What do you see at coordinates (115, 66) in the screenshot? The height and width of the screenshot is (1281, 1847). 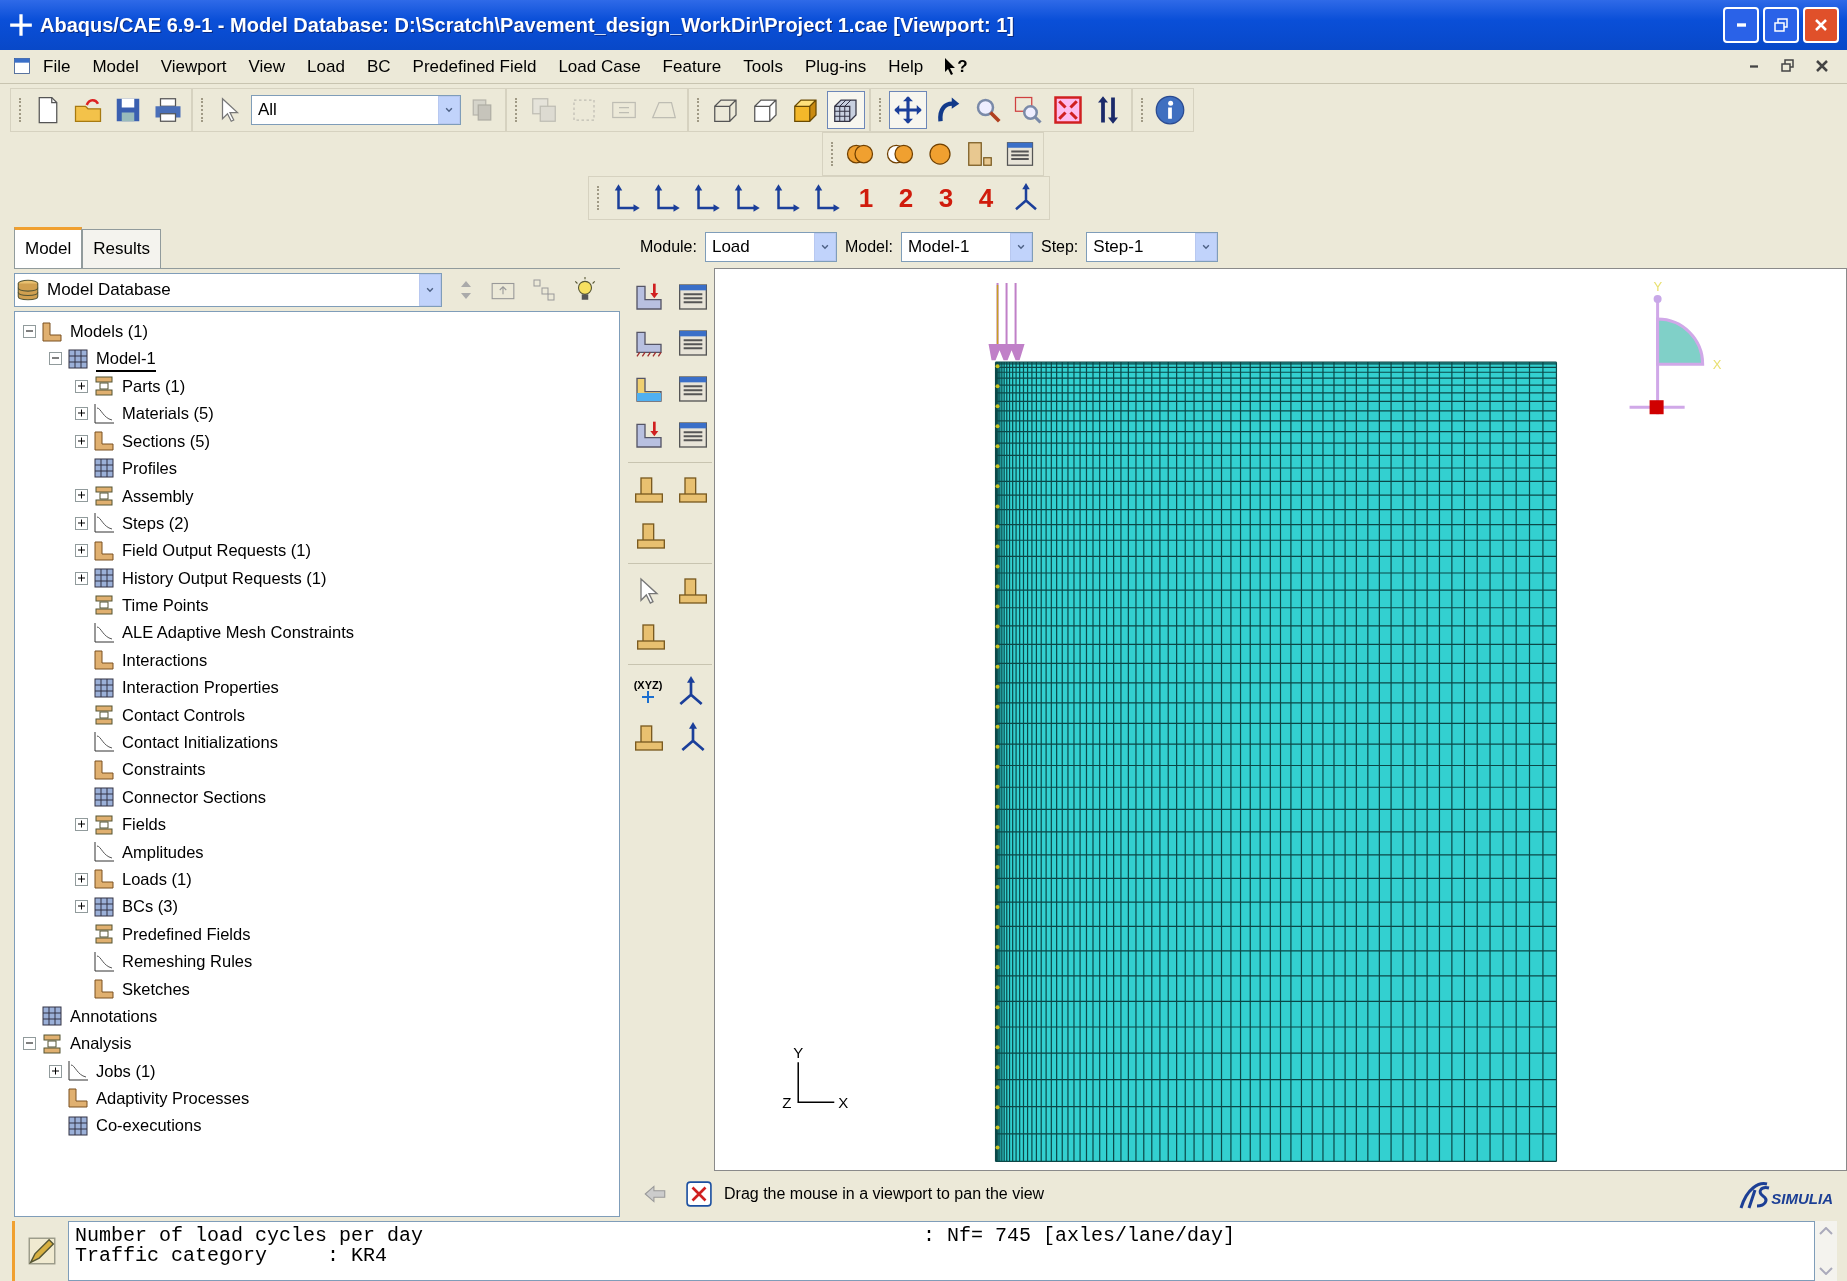 I see `menu-item: Model` at bounding box center [115, 66].